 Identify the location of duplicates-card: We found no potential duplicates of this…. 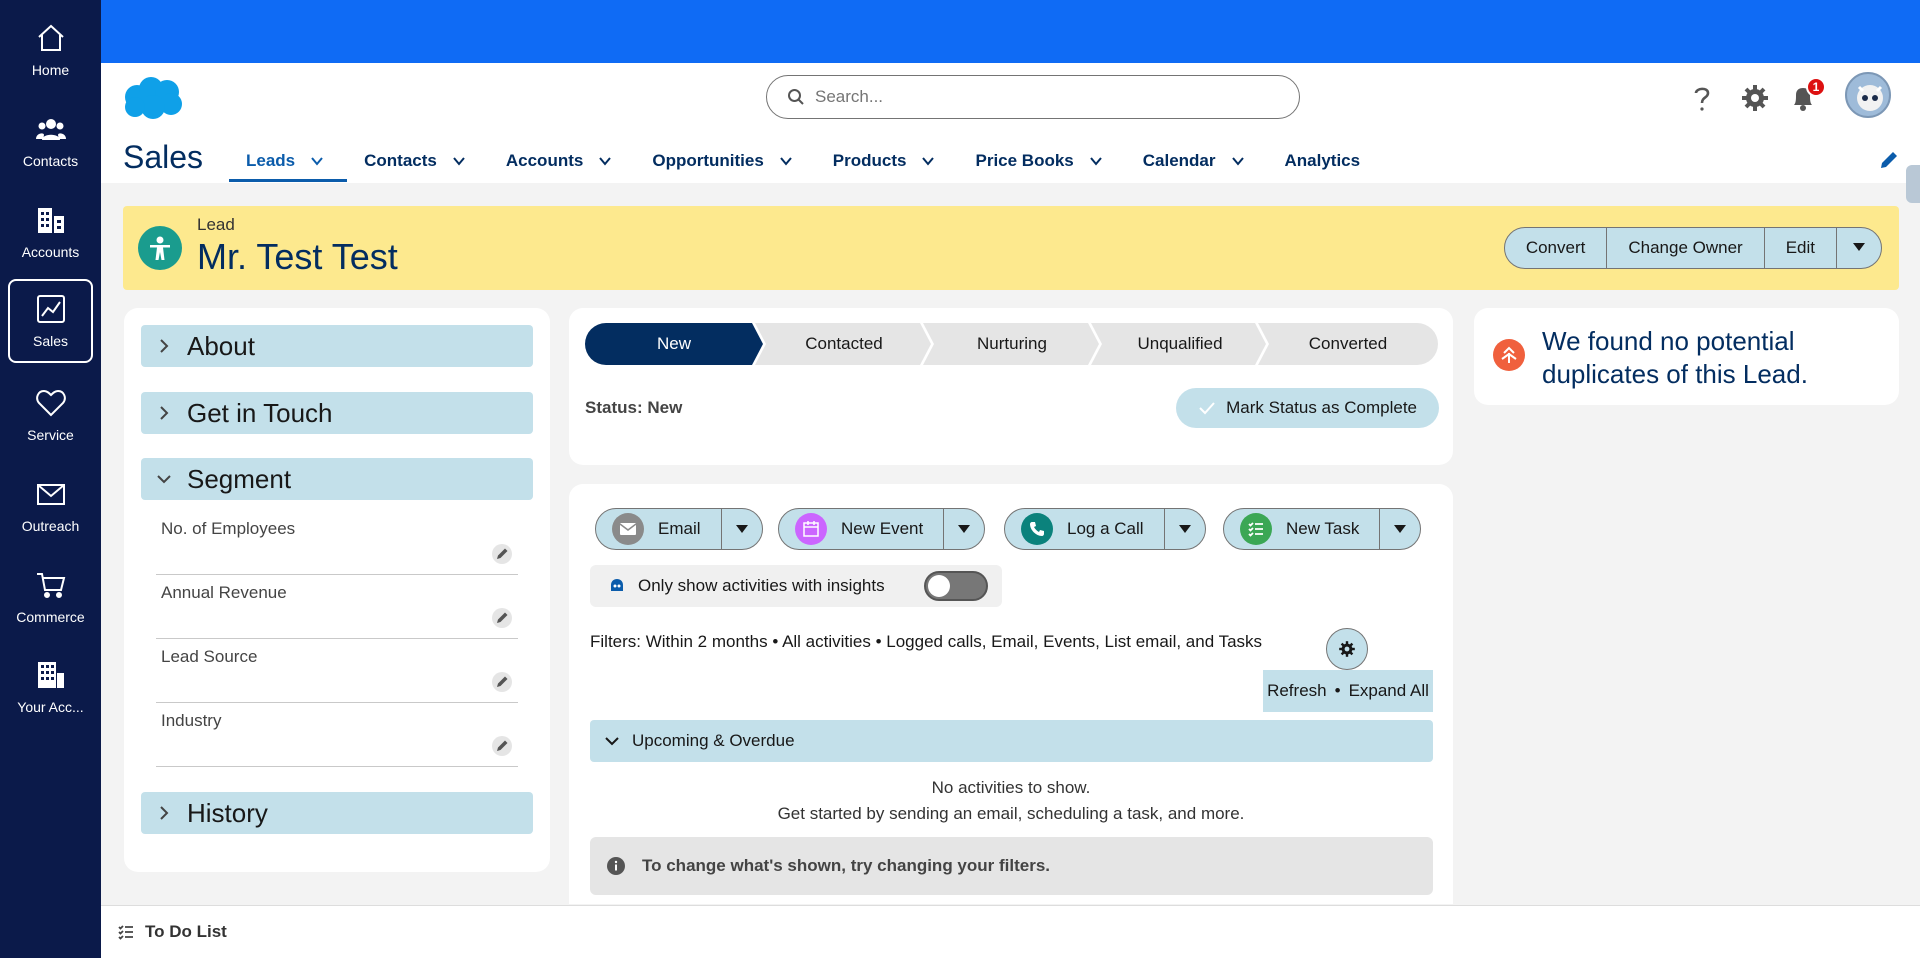
(1686, 356).